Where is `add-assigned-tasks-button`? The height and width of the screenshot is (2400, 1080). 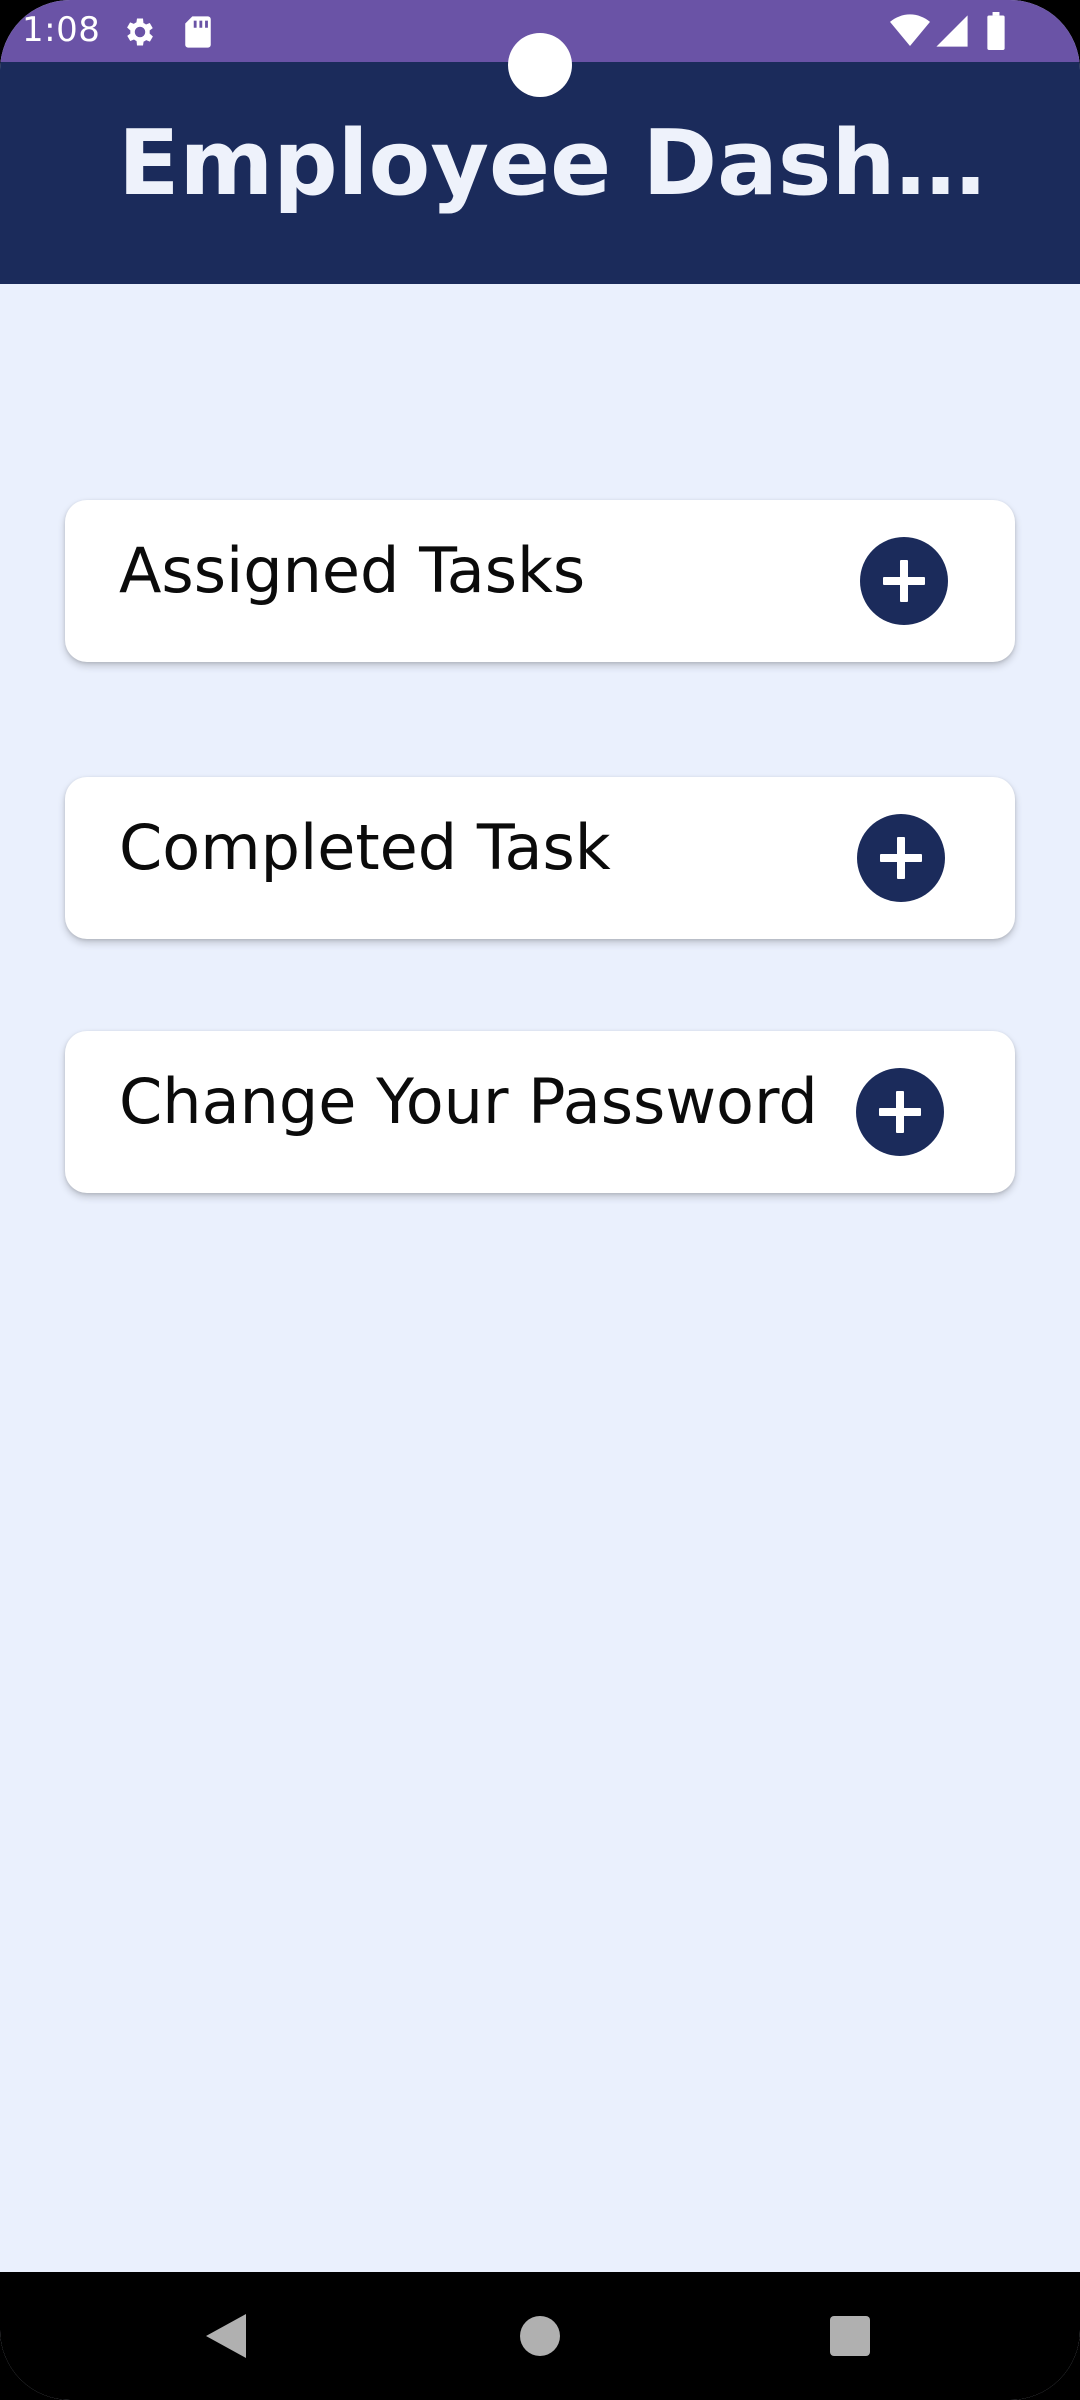
add-assigned-tasks-button is located at coordinates (904, 581).